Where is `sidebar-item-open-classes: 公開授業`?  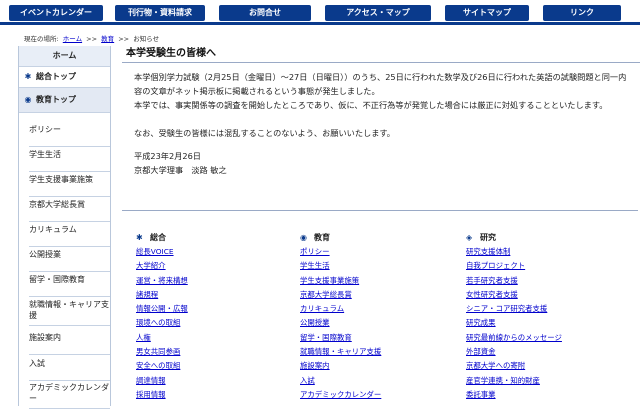 sidebar-item-open-classes: 公開授業 is located at coordinates (69, 260).